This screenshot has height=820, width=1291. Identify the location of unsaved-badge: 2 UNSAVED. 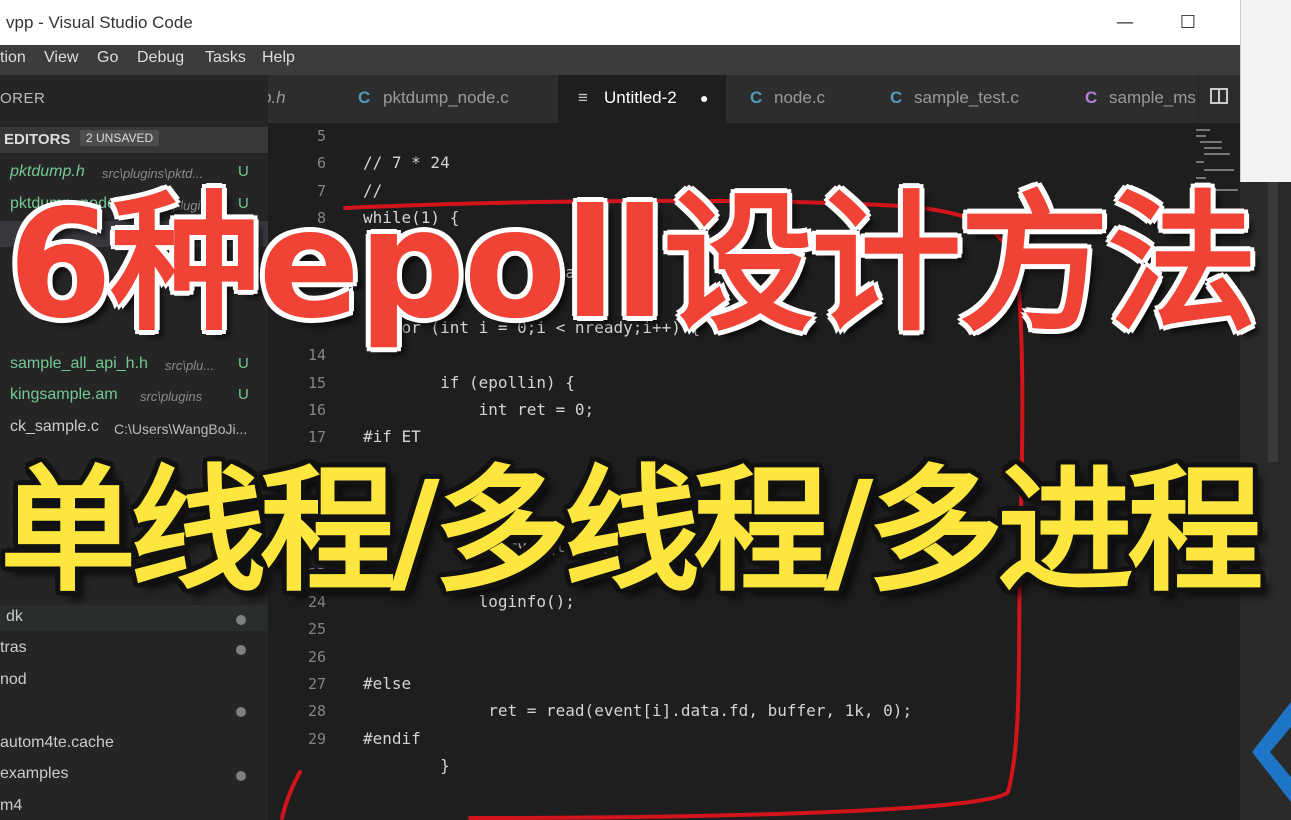
(120, 138).